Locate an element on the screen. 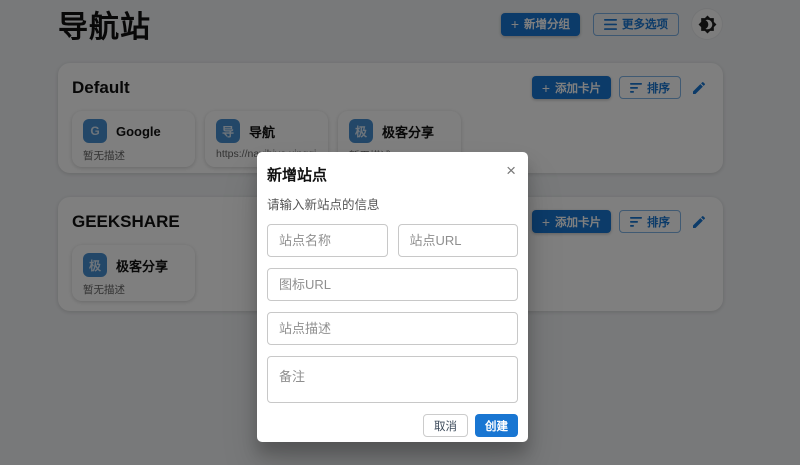  create-button: 创建 is located at coordinates (496, 425).